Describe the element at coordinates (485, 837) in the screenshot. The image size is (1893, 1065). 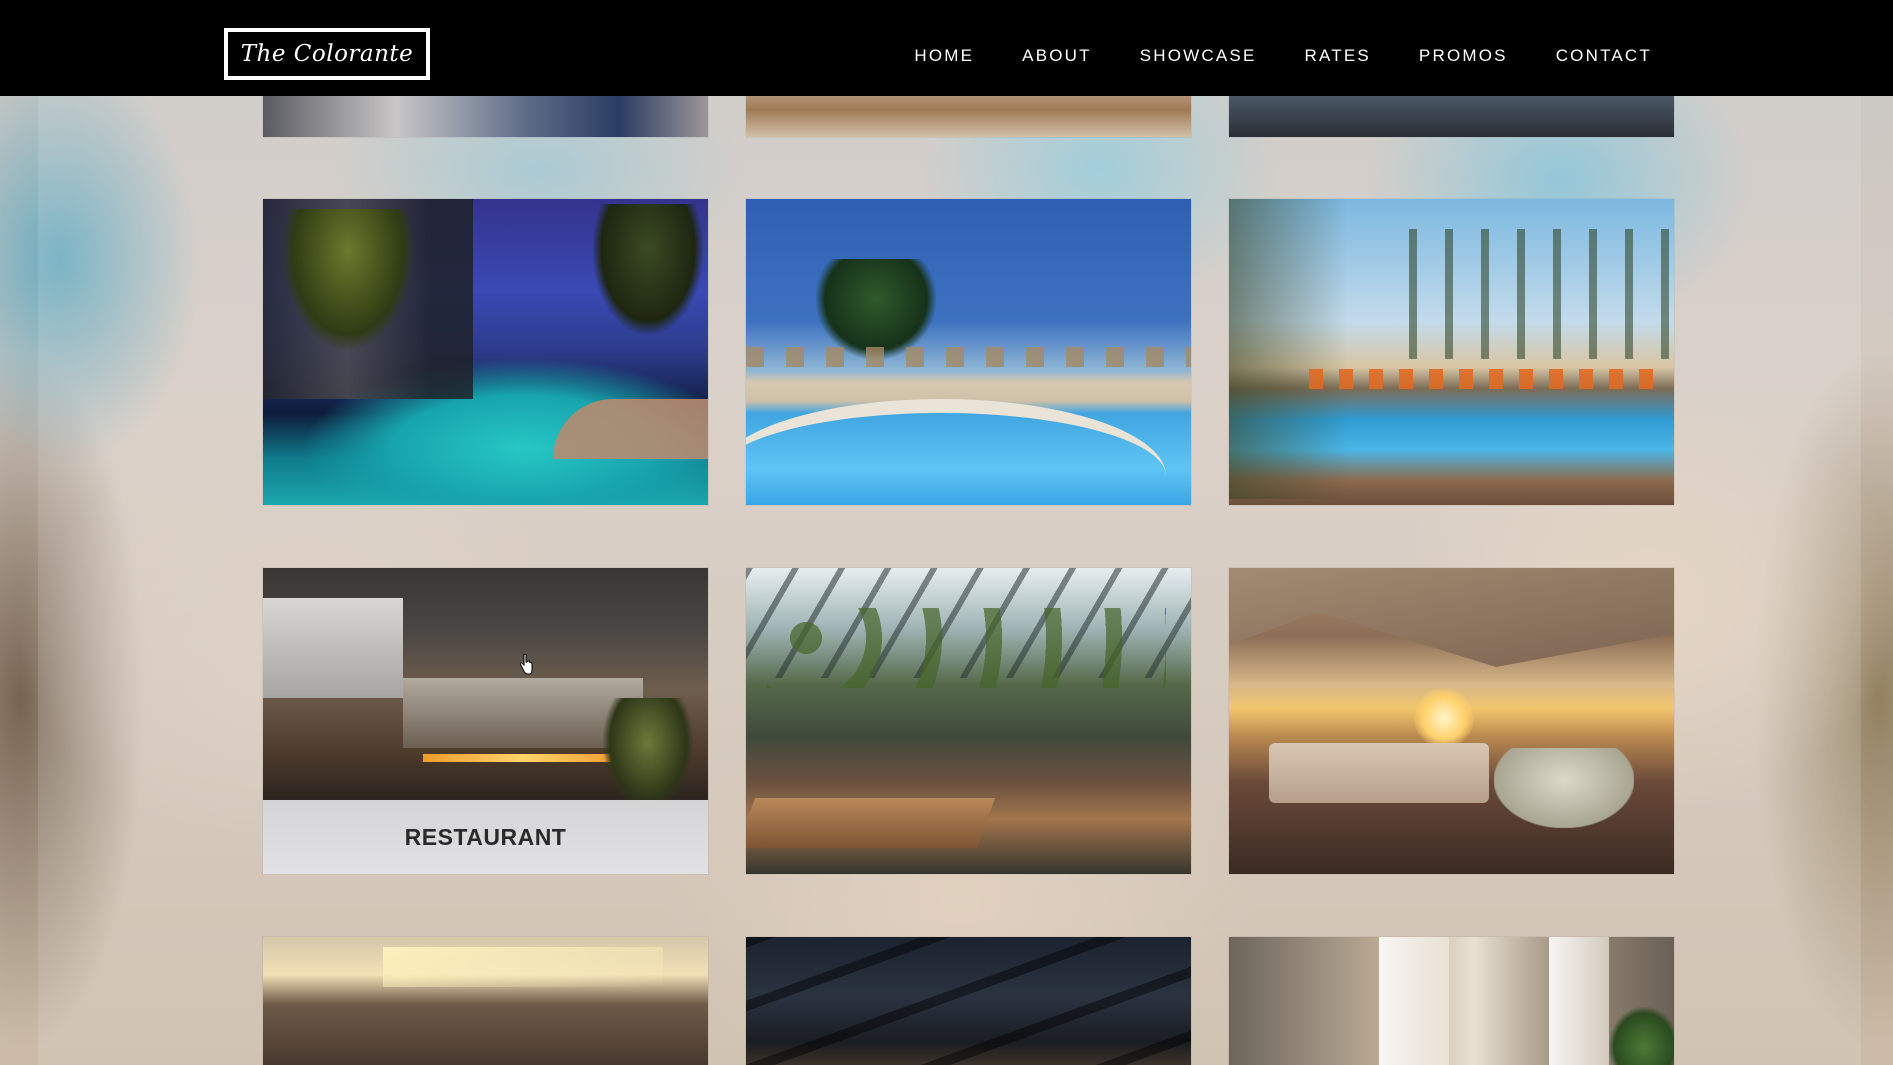
I see `tile-caption: RESTAURANT` at that location.